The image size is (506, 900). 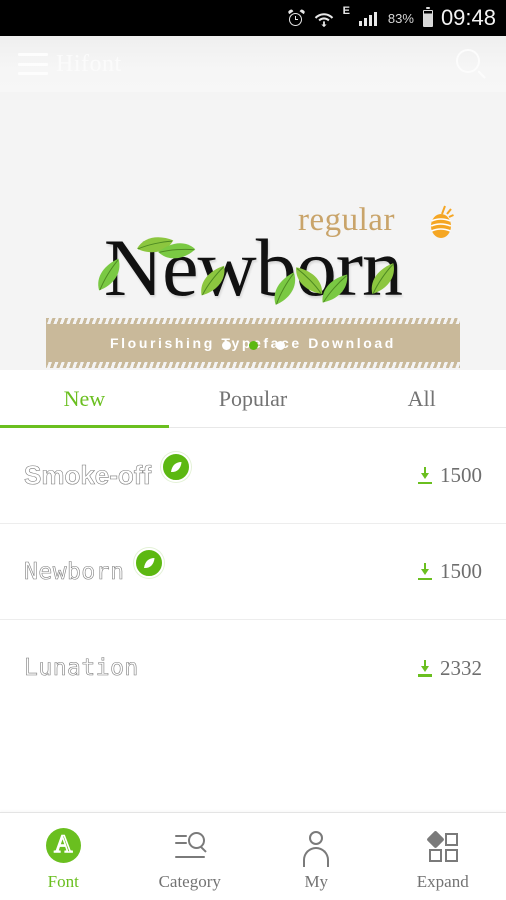 What do you see at coordinates (63, 881) in the screenshot?
I see `nav-item-font-label: Font` at bounding box center [63, 881].